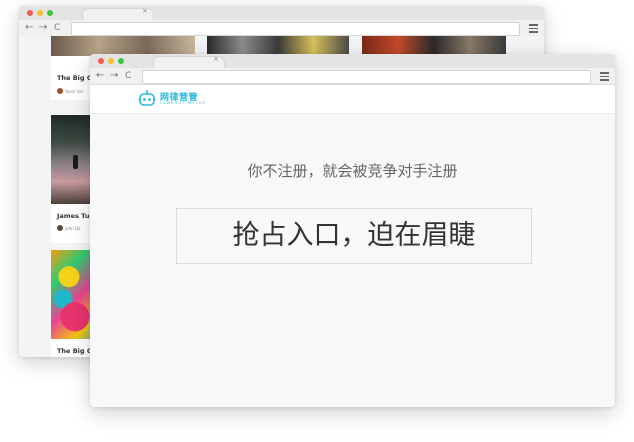  What do you see at coordinates (352, 171) in the screenshot?
I see `hero-subtitle: 你不注册，就会被竞争对手注册` at bounding box center [352, 171].